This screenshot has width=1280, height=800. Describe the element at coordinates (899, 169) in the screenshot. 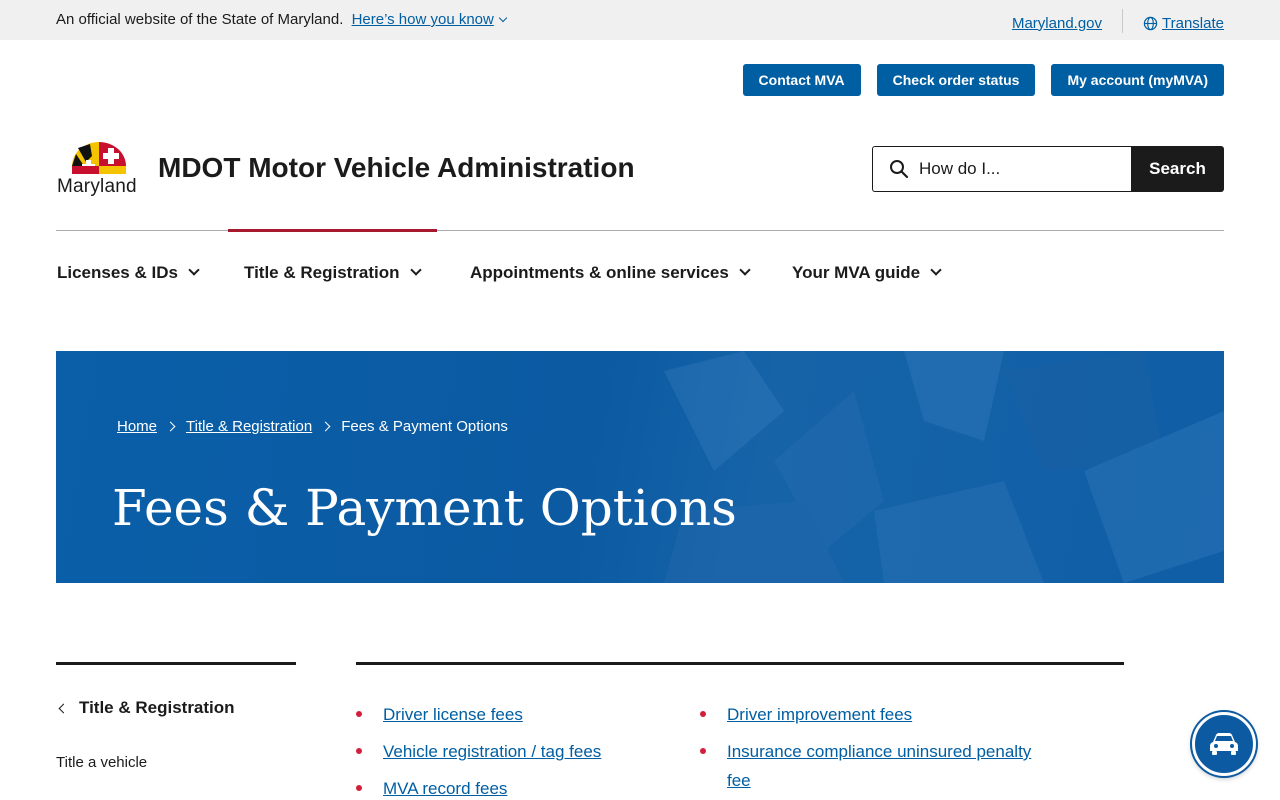

I see `search-icon` at that location.